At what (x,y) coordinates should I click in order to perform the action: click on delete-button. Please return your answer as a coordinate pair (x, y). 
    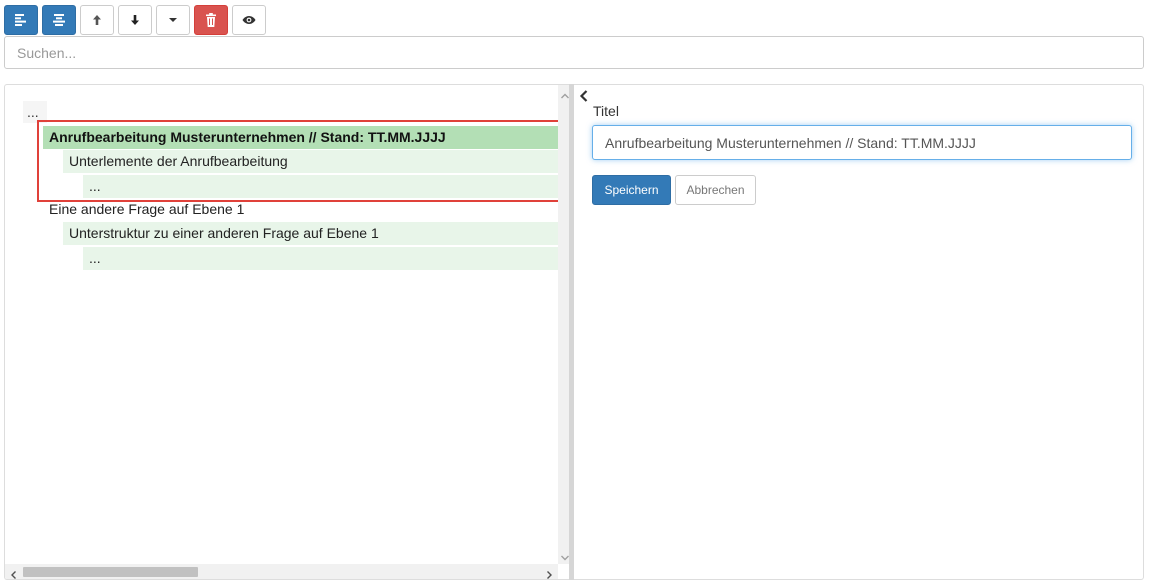
    Looking at the image, I should click on (211, 20).